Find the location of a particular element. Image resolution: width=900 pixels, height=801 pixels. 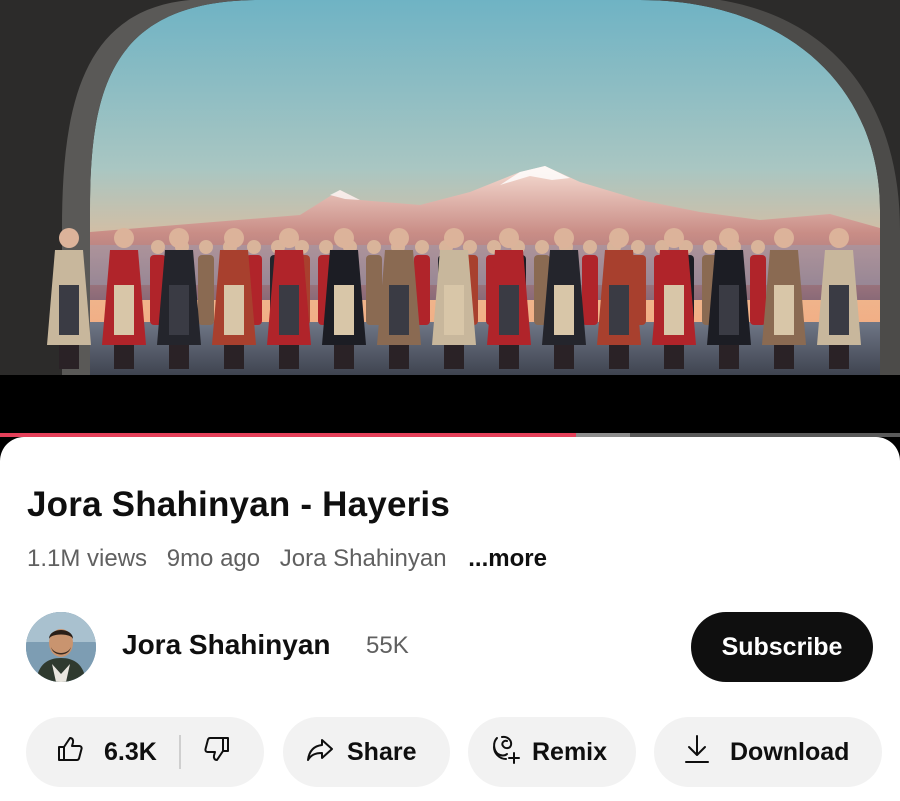

subscribe-button: Subscribe is located at coordinates (782, 647).